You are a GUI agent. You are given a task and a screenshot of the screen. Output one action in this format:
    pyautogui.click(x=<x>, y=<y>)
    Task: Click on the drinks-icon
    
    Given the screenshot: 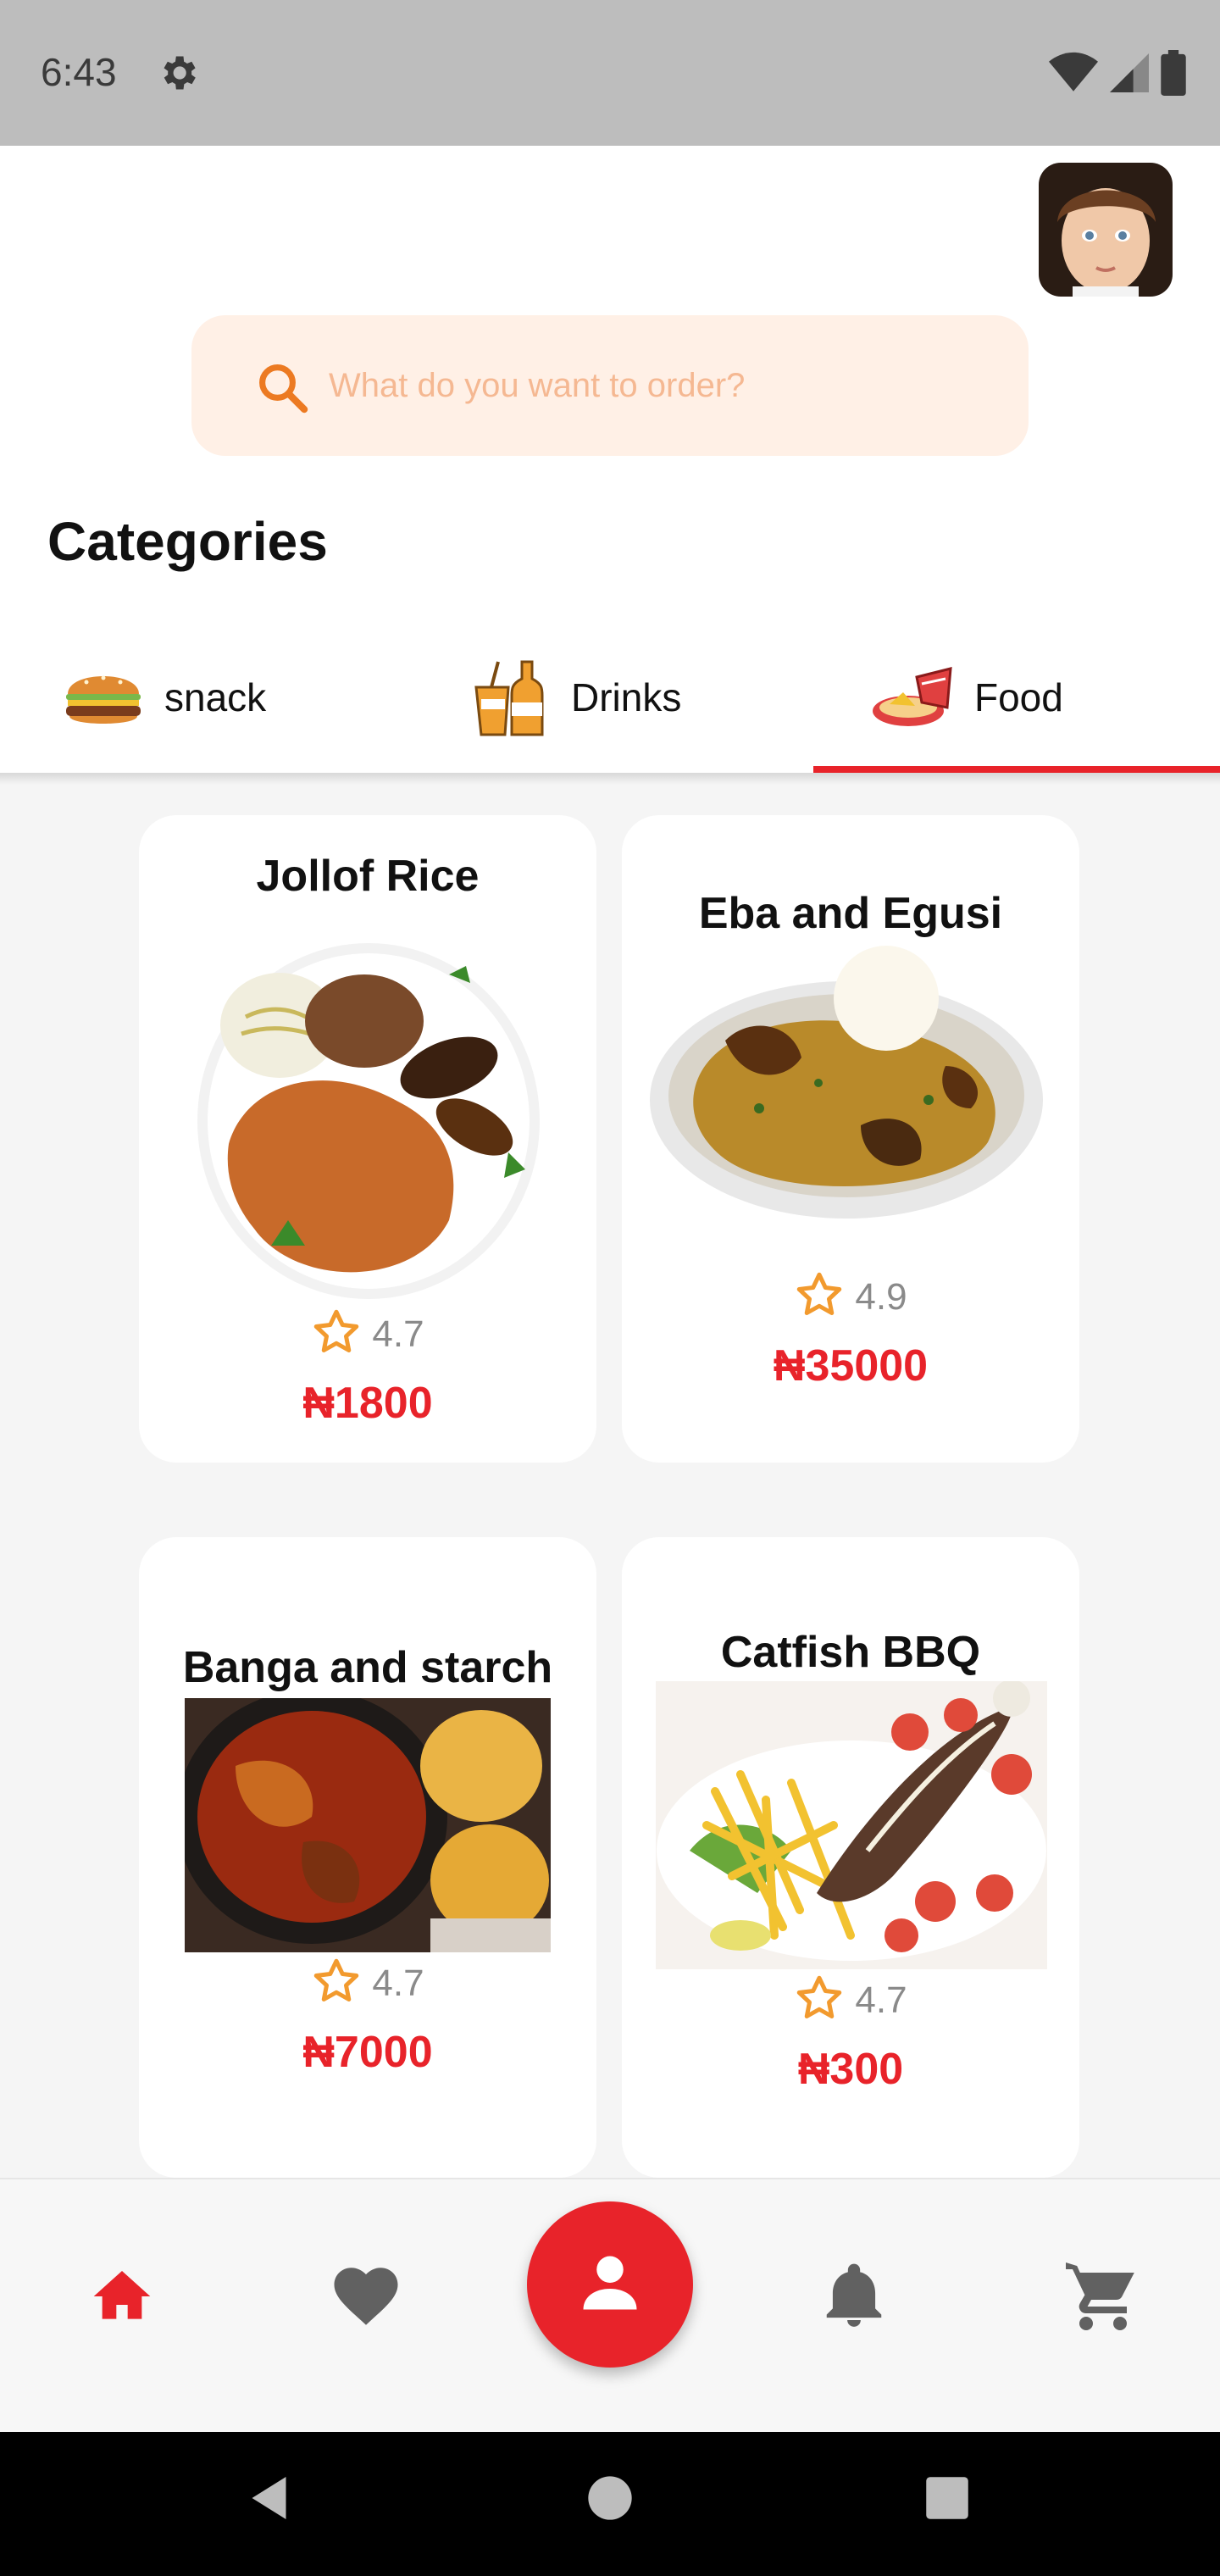 What is the action you would take?
    pyautogui.click(x=510, y=697)
    